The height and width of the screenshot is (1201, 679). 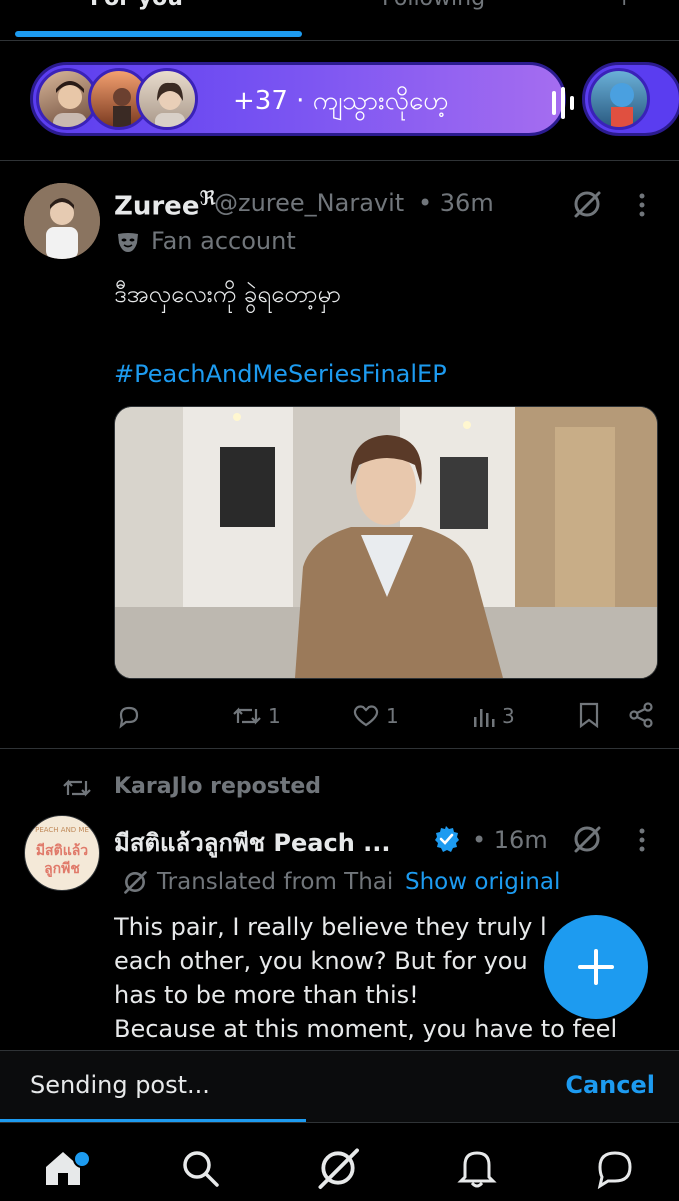 What do you see at coordinates (642, 205) in the screenshot?
I see `more-icon` at bounding box center [642, 205].